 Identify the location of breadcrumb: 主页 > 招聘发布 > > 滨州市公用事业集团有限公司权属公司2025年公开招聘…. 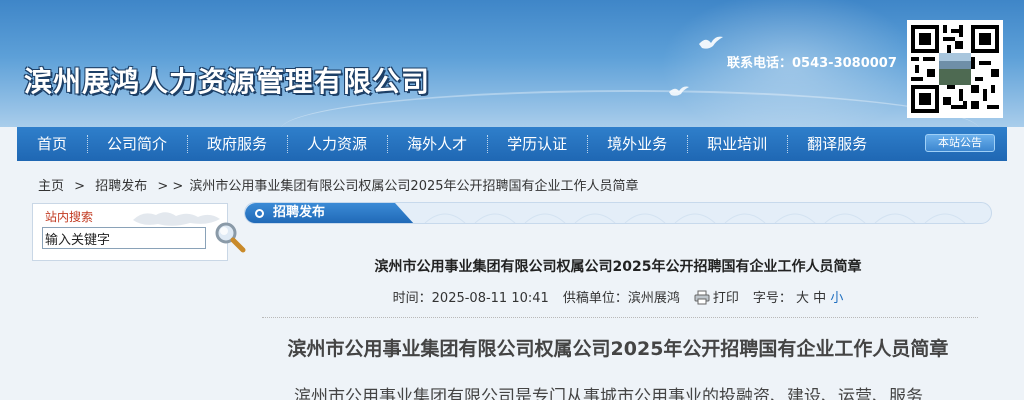
(341, 184).